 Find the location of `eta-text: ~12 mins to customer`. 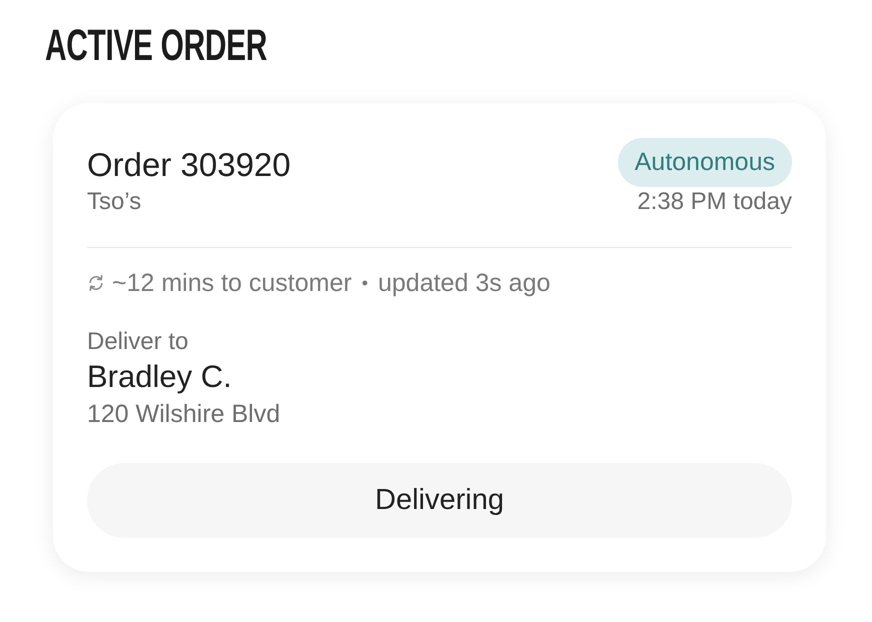

eta-text: ~12 mins to customer is located at coordinates (232, 283).